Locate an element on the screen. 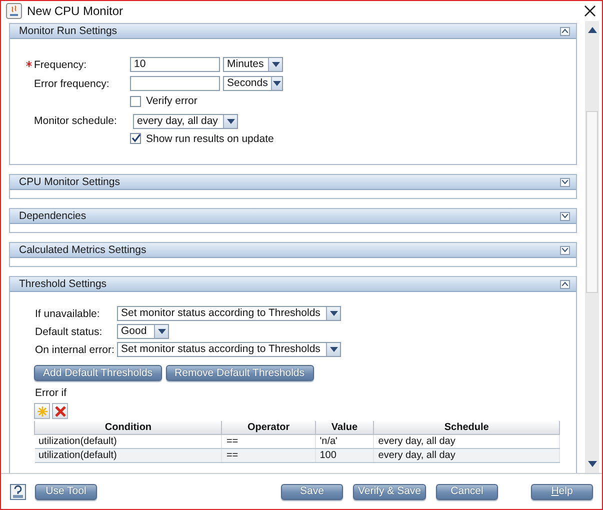 The height and width of the screenshot is (510, 603). column-header: Value is located at coordinates (344, 427).